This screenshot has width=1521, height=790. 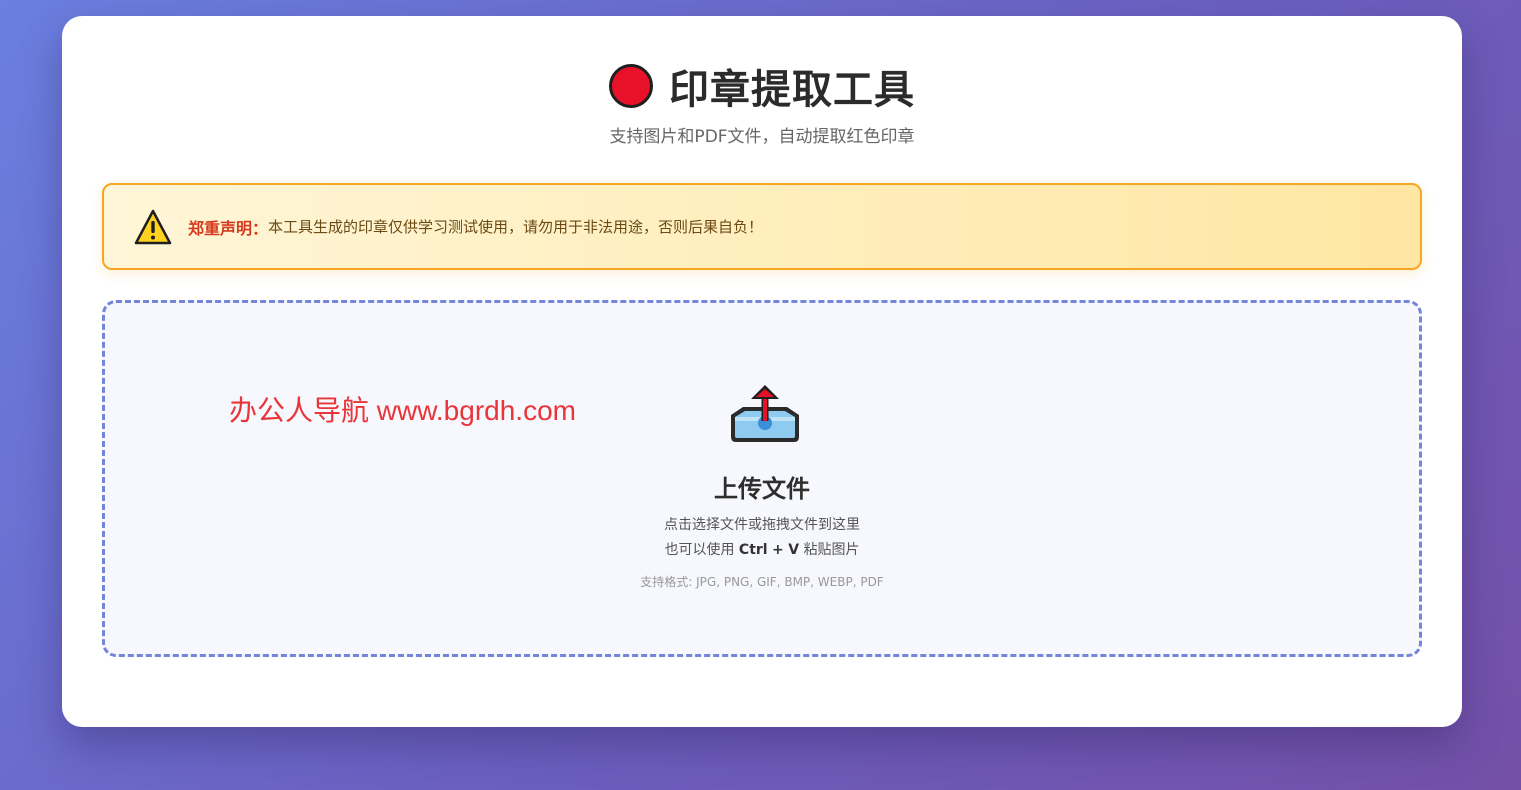 I want to click on upload-description: 点击选择文件或拖拽文件到这里 也可以使用 Ctrl + V 粘贴图片, so click(x=762, y=538).